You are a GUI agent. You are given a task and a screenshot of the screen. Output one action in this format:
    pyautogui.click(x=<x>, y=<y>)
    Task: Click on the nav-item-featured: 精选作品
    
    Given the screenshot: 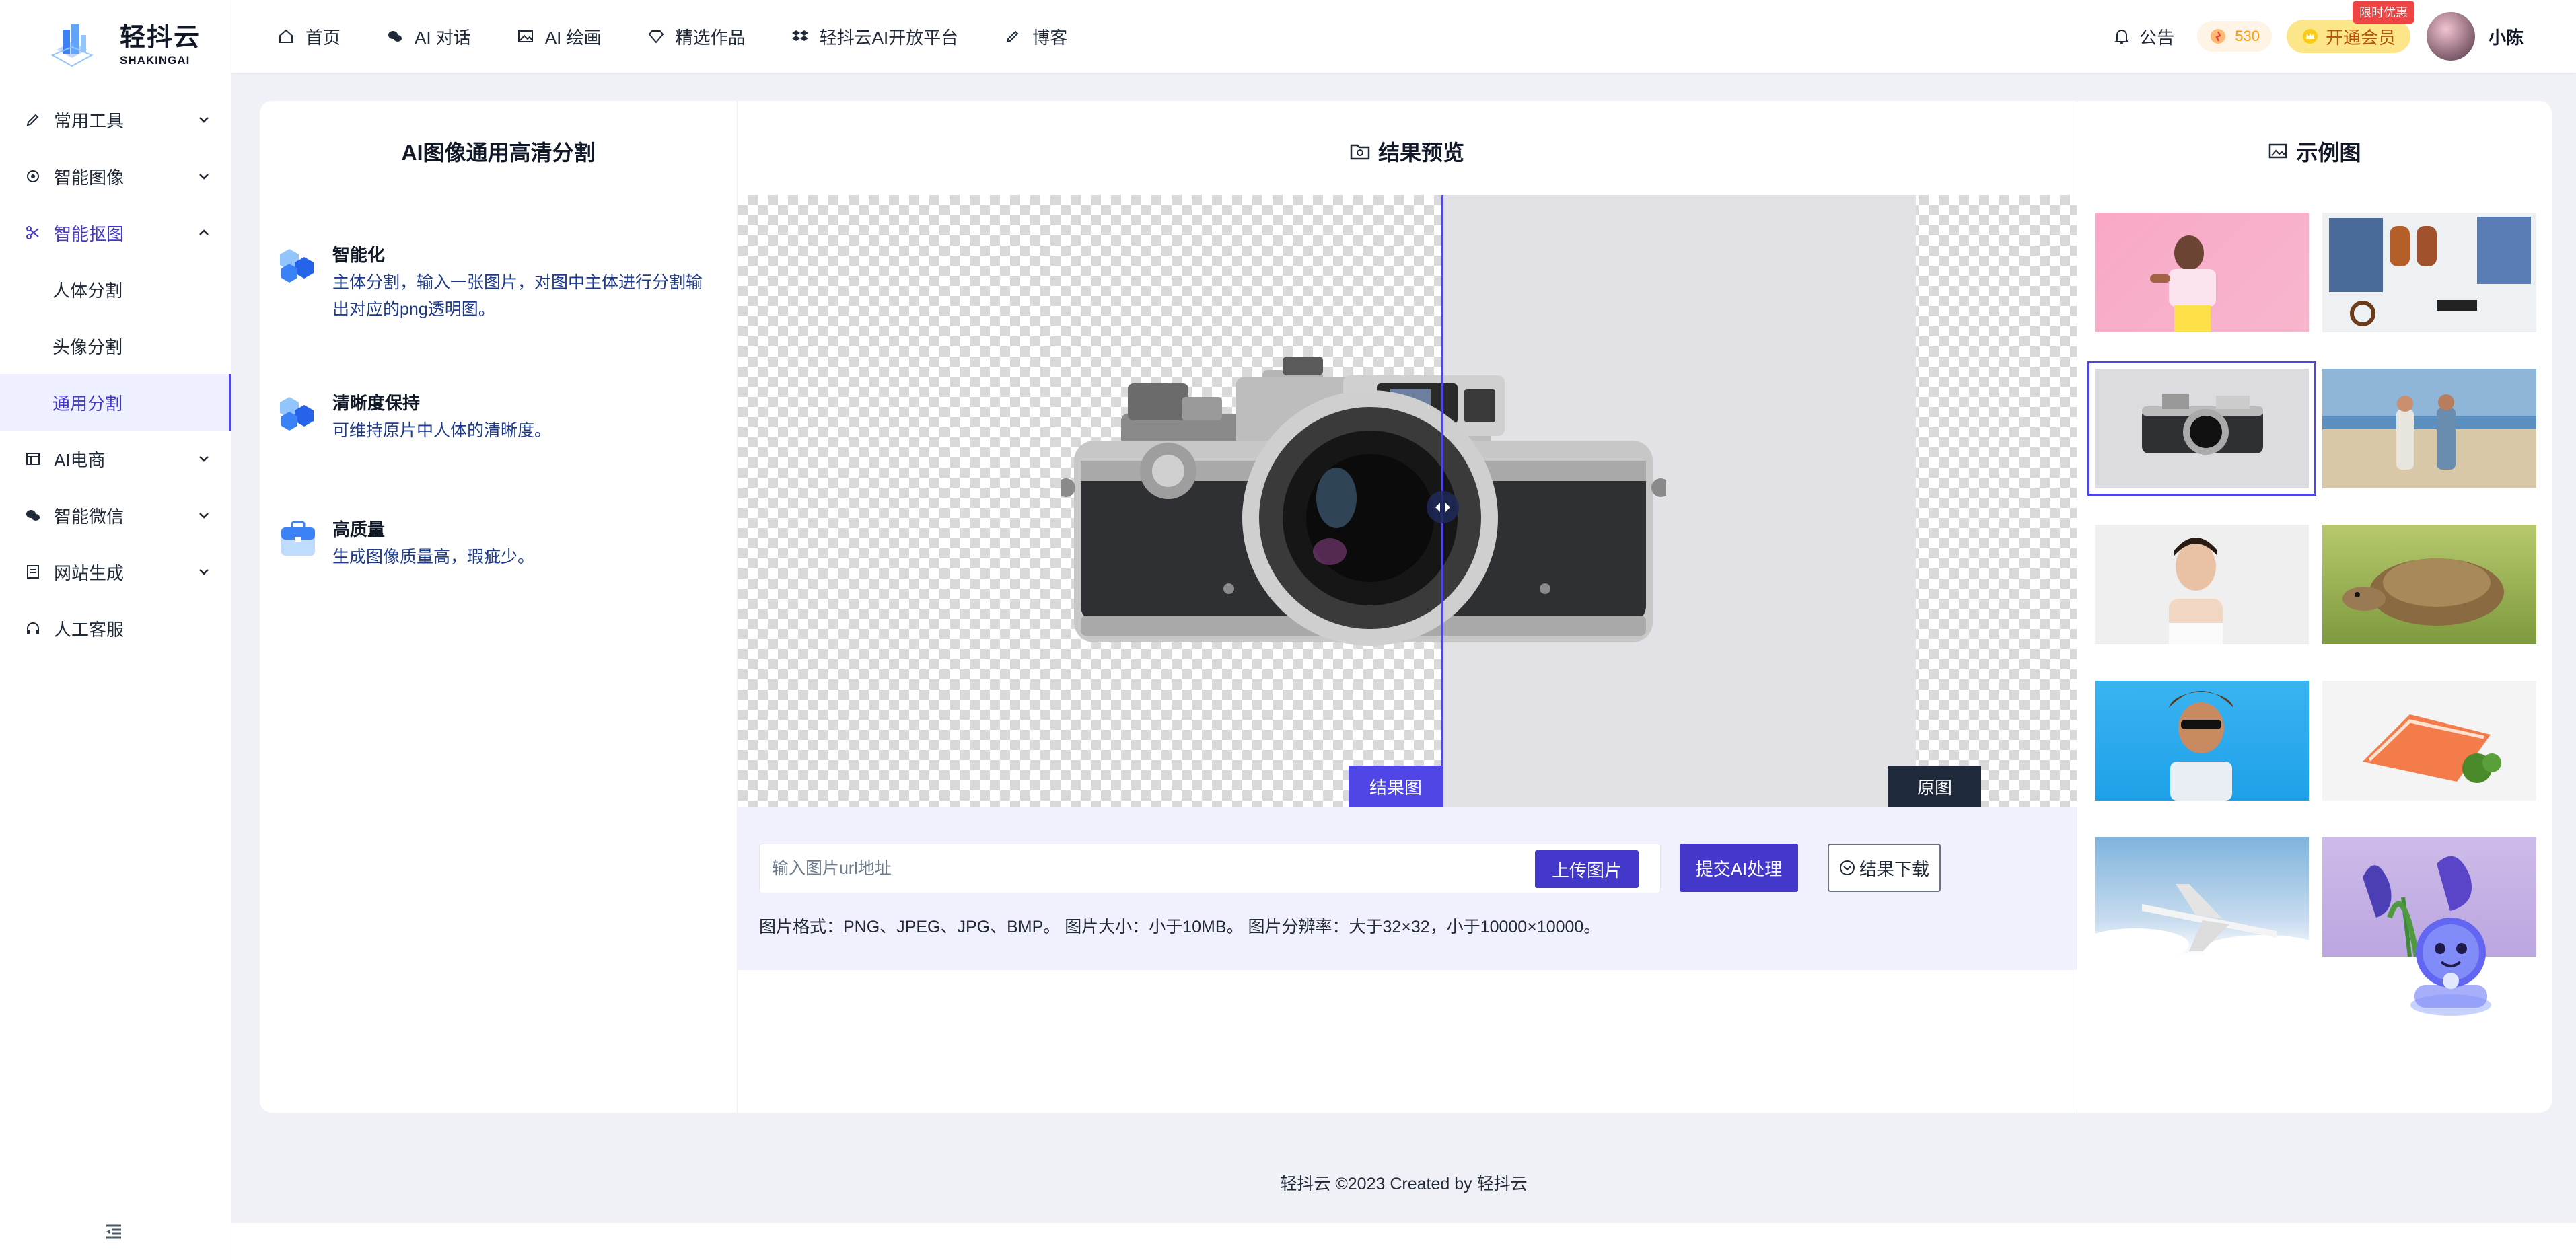 What is the action you would take?
    pyautogui.click(x=696, y=37)
    